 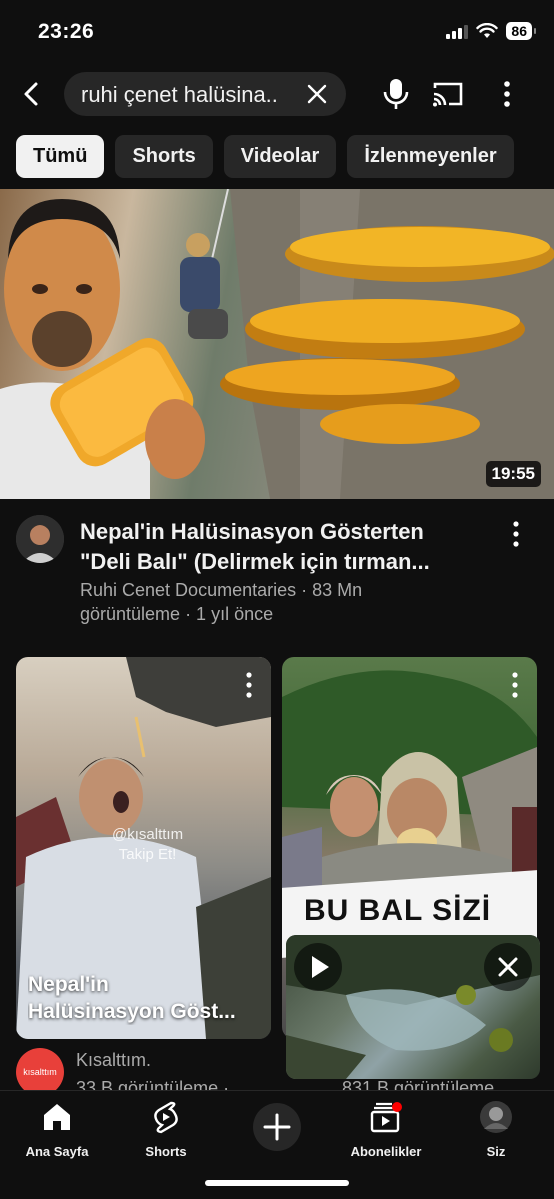 What do you see at coordinates (521, 31) in the screenshot?
I see `battery-icon: 86` at bounding box center [521, 31].